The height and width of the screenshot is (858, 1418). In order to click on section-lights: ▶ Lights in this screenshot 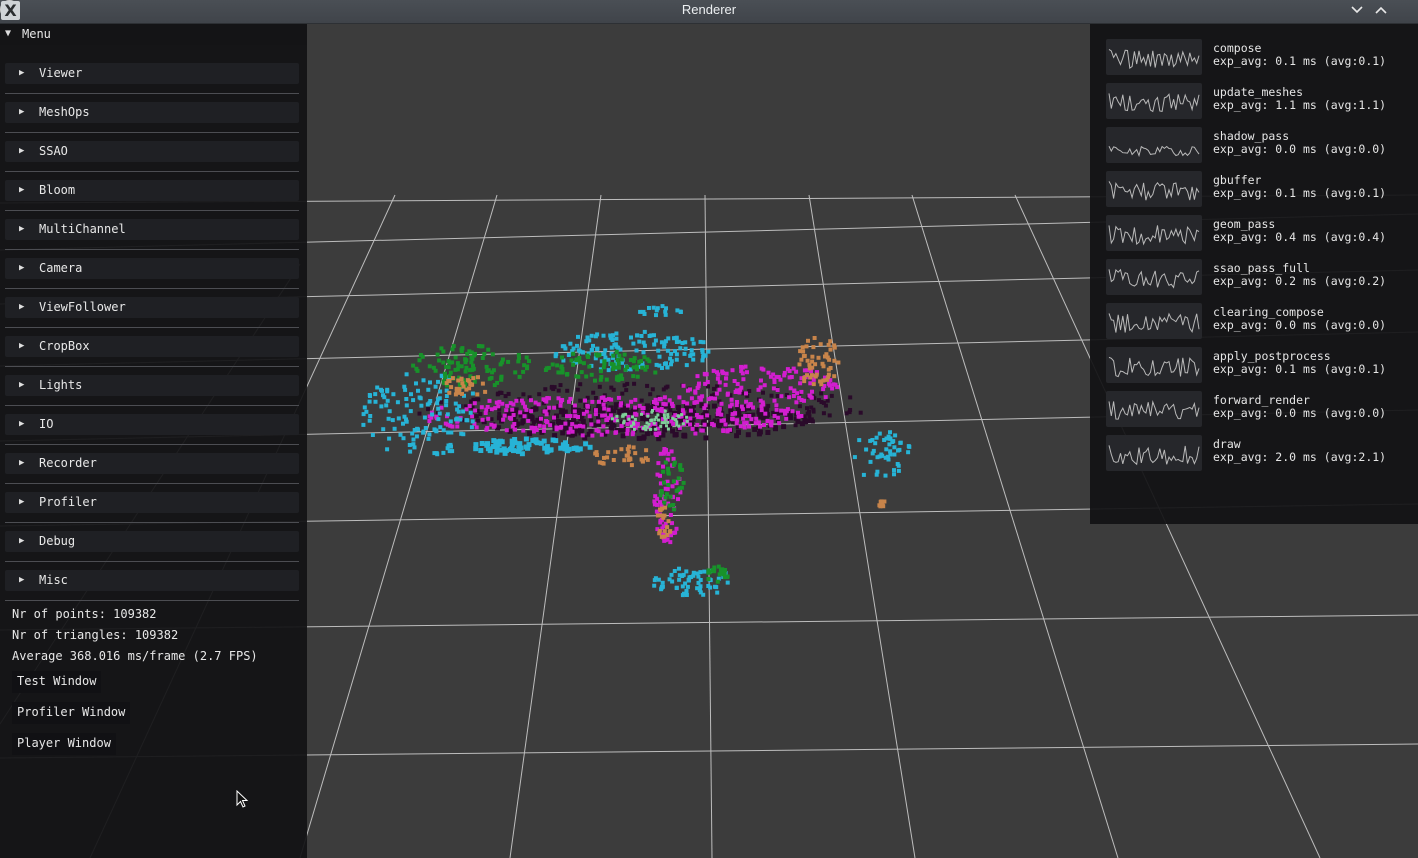, I will do `click(152, 385)`.